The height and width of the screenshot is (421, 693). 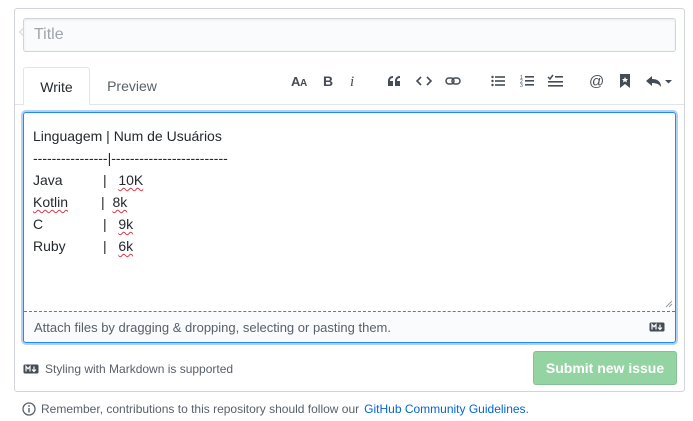 What do you see at coordinates (659, 81) in the screenshot?
I see `reply-icon` at bounding box center [659, 81].